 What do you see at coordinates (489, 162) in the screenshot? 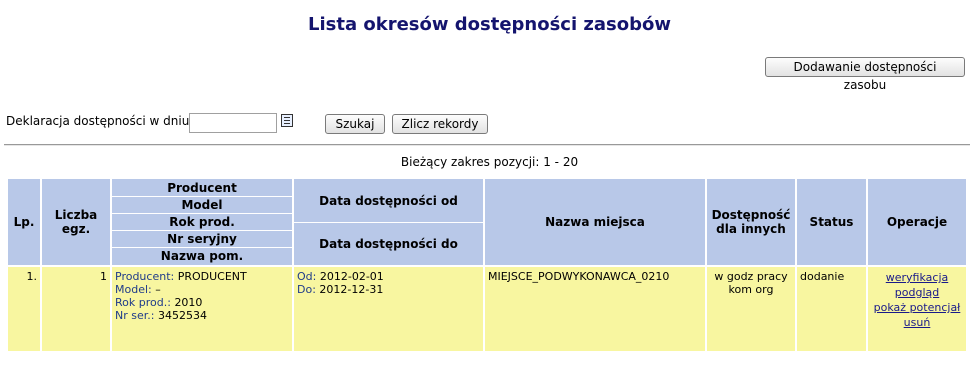
I see `range-info: Bieżący zakres pozycji: 1 - 20` at bounding box center [489, 162].